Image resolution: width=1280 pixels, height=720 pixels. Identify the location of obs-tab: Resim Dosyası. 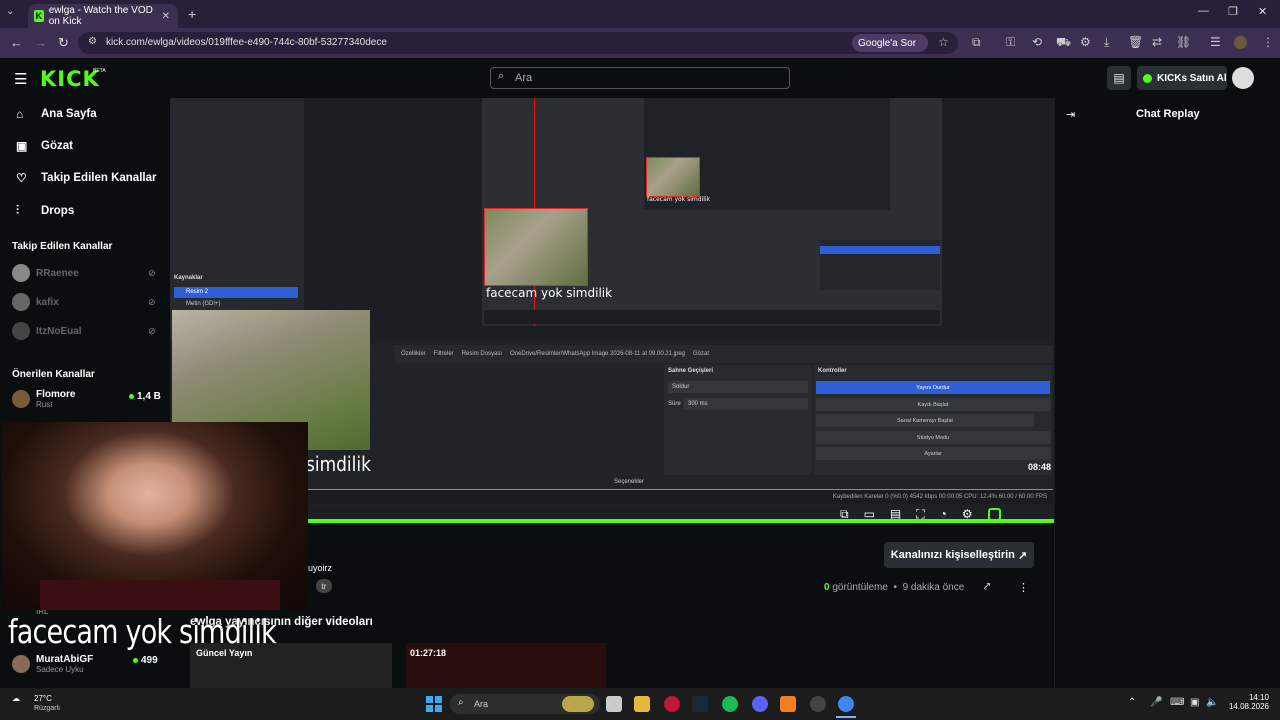
(482, 354).